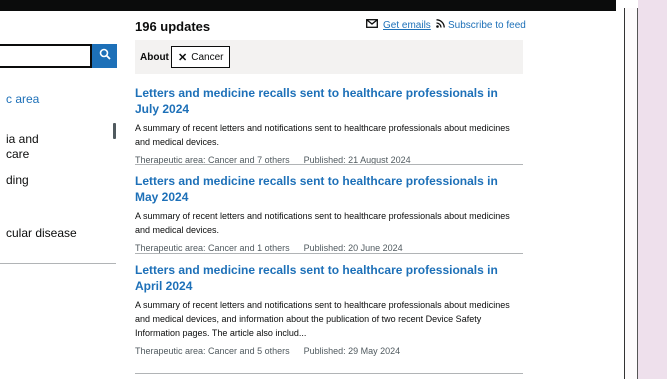  What do you see at coordinates (620, 189) in the screenshot?
I see `torn-edge` at bounding box center [620, 189].